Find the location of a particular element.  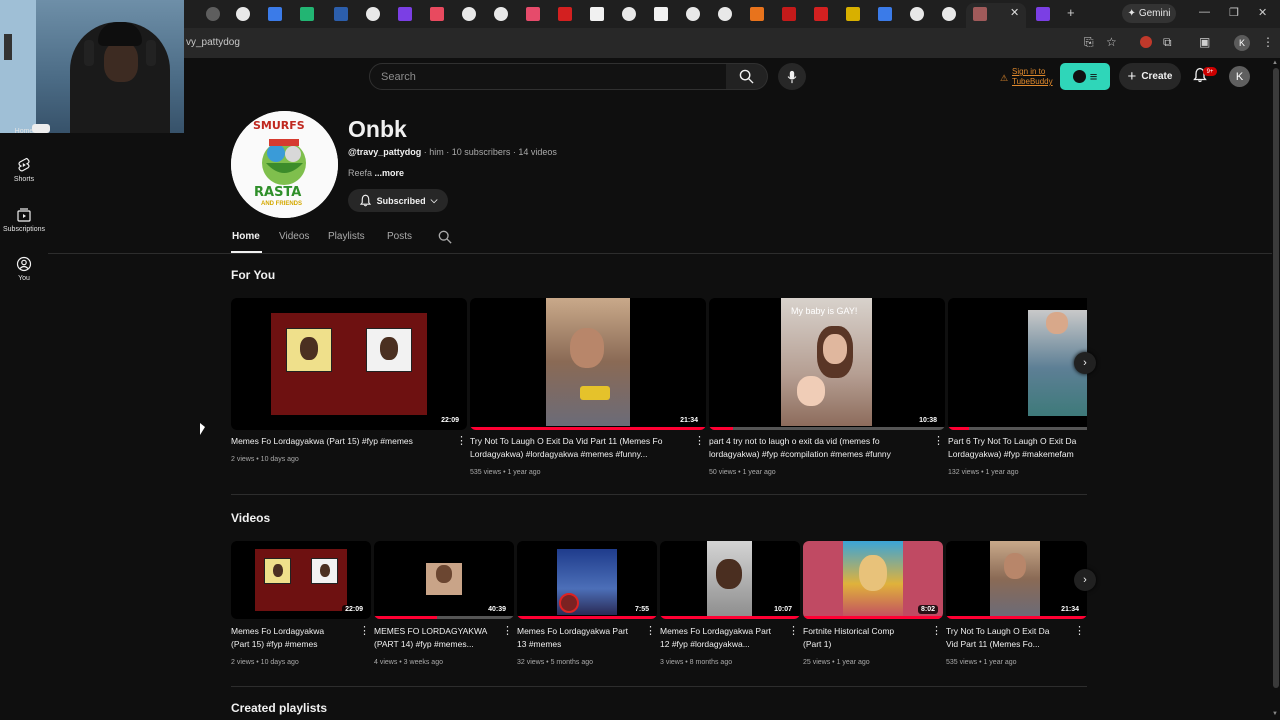

extension-icon is located at coordinates (1146, 42).